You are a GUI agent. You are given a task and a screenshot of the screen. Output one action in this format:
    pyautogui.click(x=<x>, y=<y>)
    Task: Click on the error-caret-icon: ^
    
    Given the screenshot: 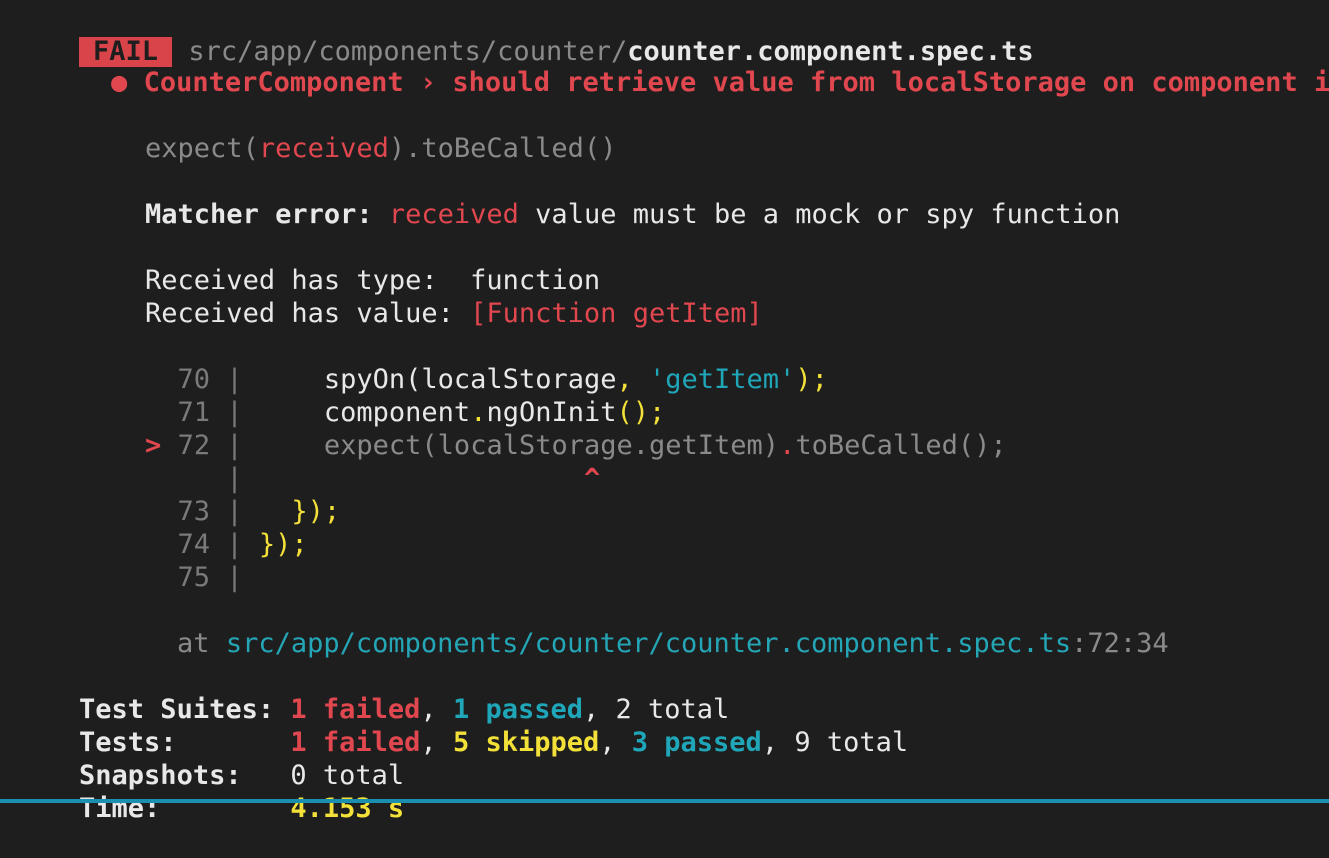 What is the action you would take?
    pyautogui.click(x=592, y=478)
    